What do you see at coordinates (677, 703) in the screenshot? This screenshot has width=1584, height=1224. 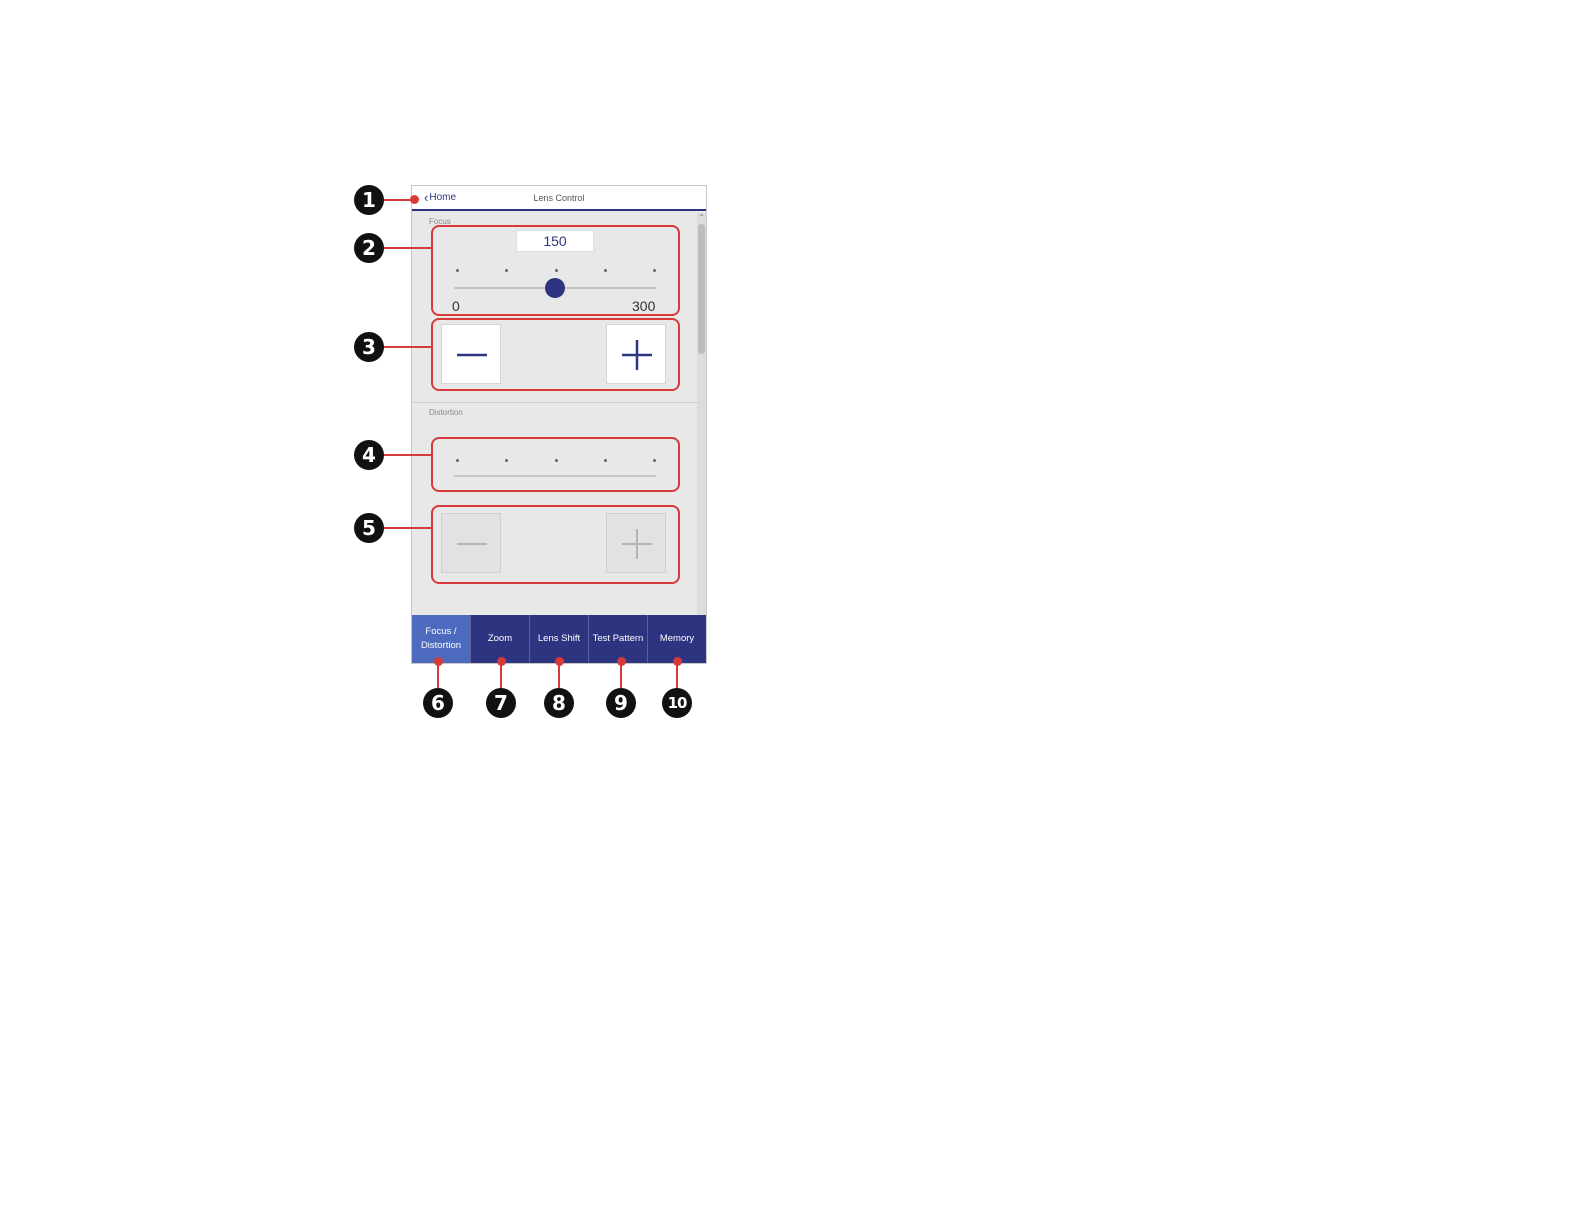 I see `callout-10: 10` at bounding box center [677, 703].